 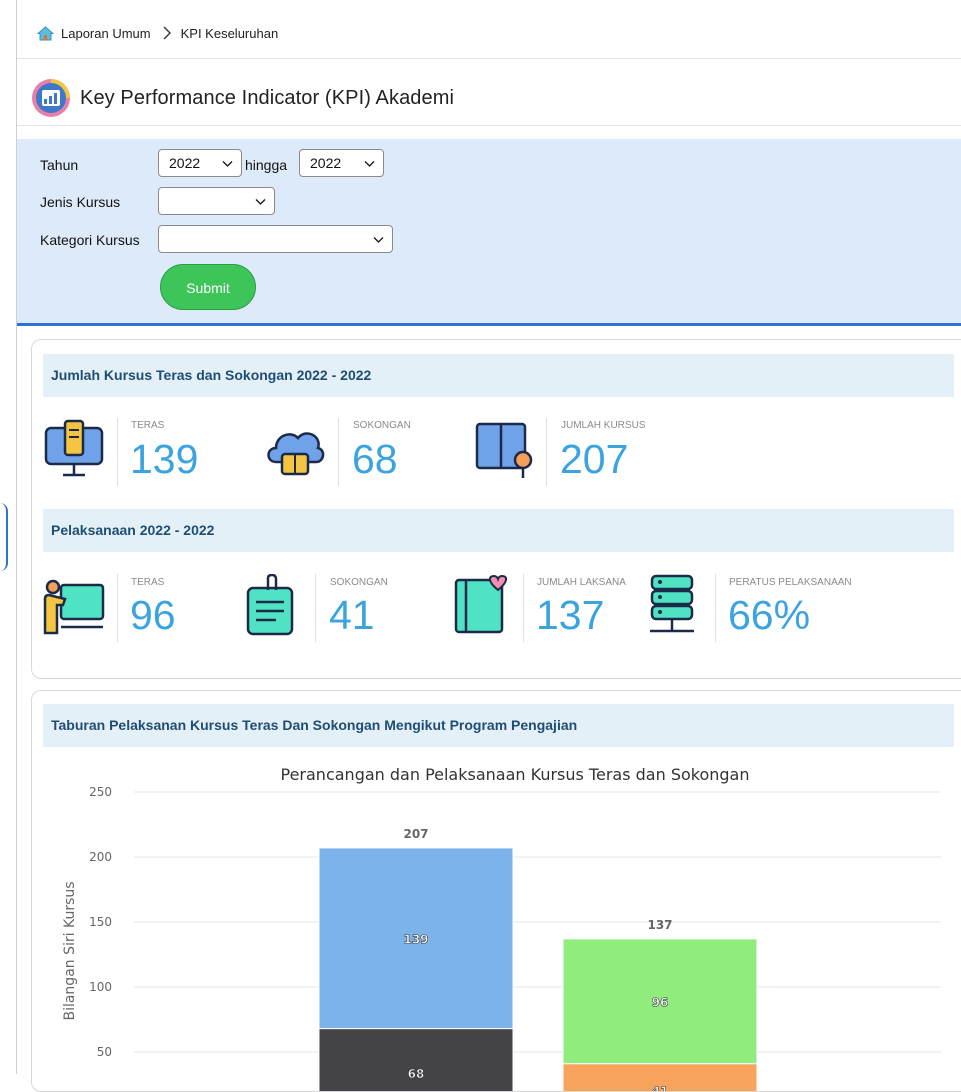 What do you see at coordinates (375, 459) in the screenshot?
I see `sokongan-value: 68` at bounding box center [375, 459].